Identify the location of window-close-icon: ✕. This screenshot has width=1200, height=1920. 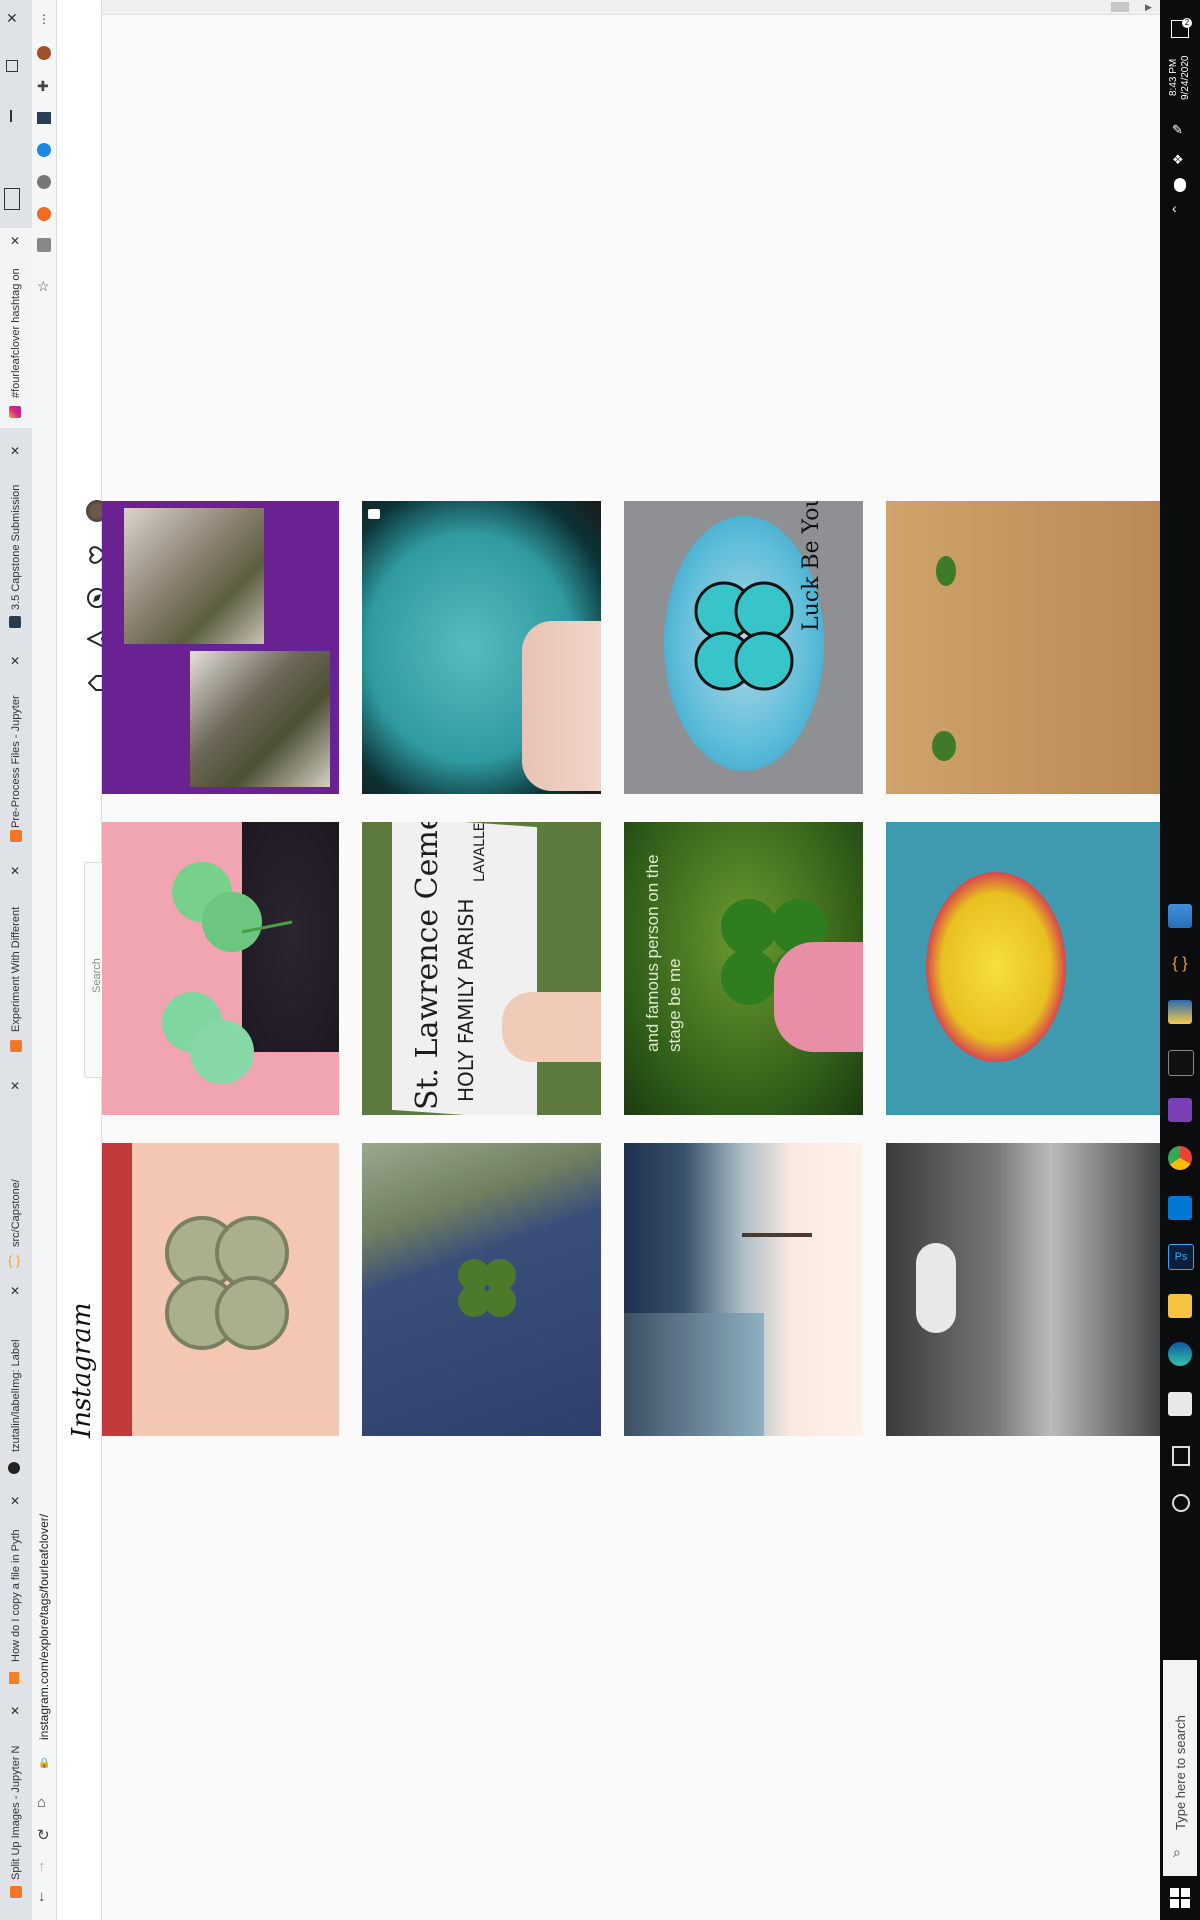
(12, 18).